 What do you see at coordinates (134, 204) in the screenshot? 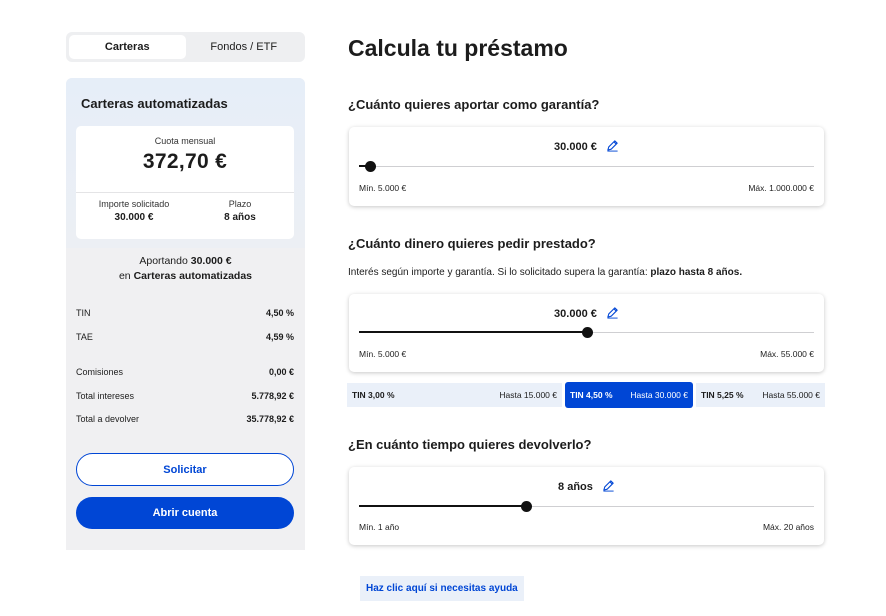
I see `requested-amount-label: Importe solicitado` at bounding box center [134, 204].